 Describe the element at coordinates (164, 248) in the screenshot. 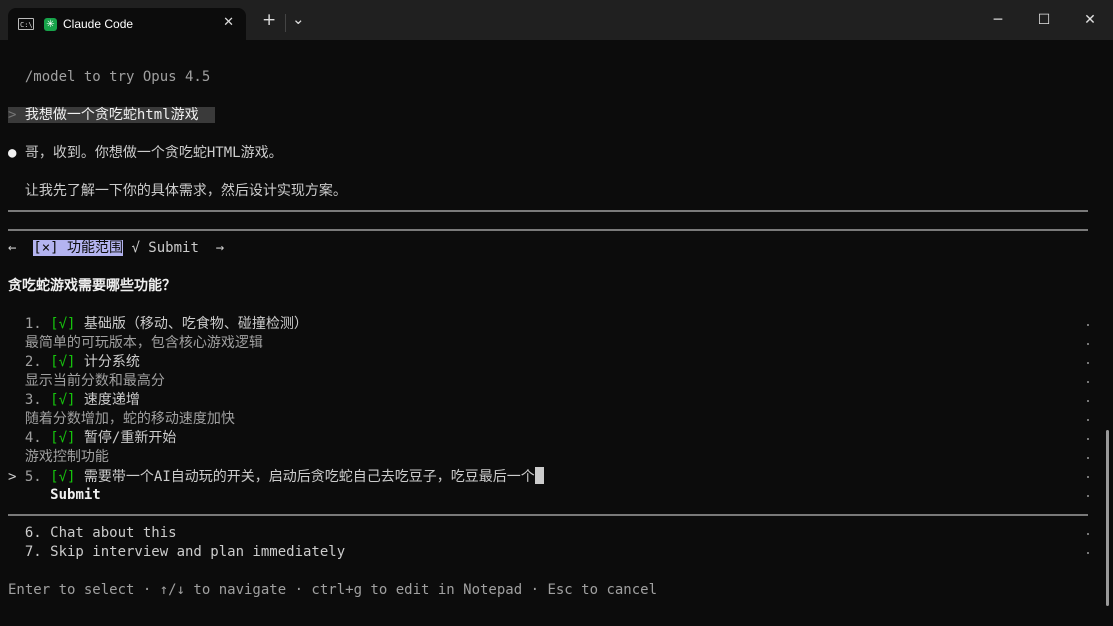

I see `tab-submit: √ Submit` at that location.